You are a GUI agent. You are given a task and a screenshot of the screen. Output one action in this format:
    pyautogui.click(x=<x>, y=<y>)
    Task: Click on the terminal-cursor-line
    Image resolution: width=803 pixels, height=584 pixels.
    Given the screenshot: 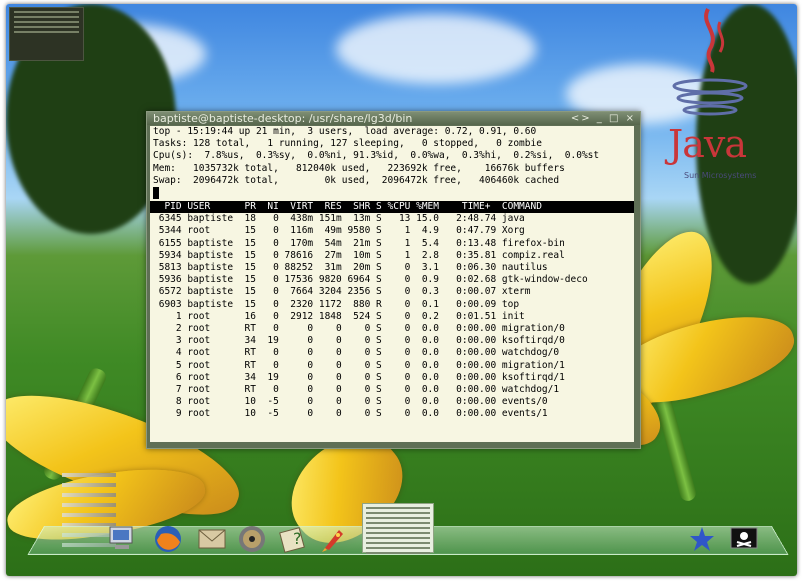 What is the action you would take?
    pyautogui.click(x=392, y=193)
    